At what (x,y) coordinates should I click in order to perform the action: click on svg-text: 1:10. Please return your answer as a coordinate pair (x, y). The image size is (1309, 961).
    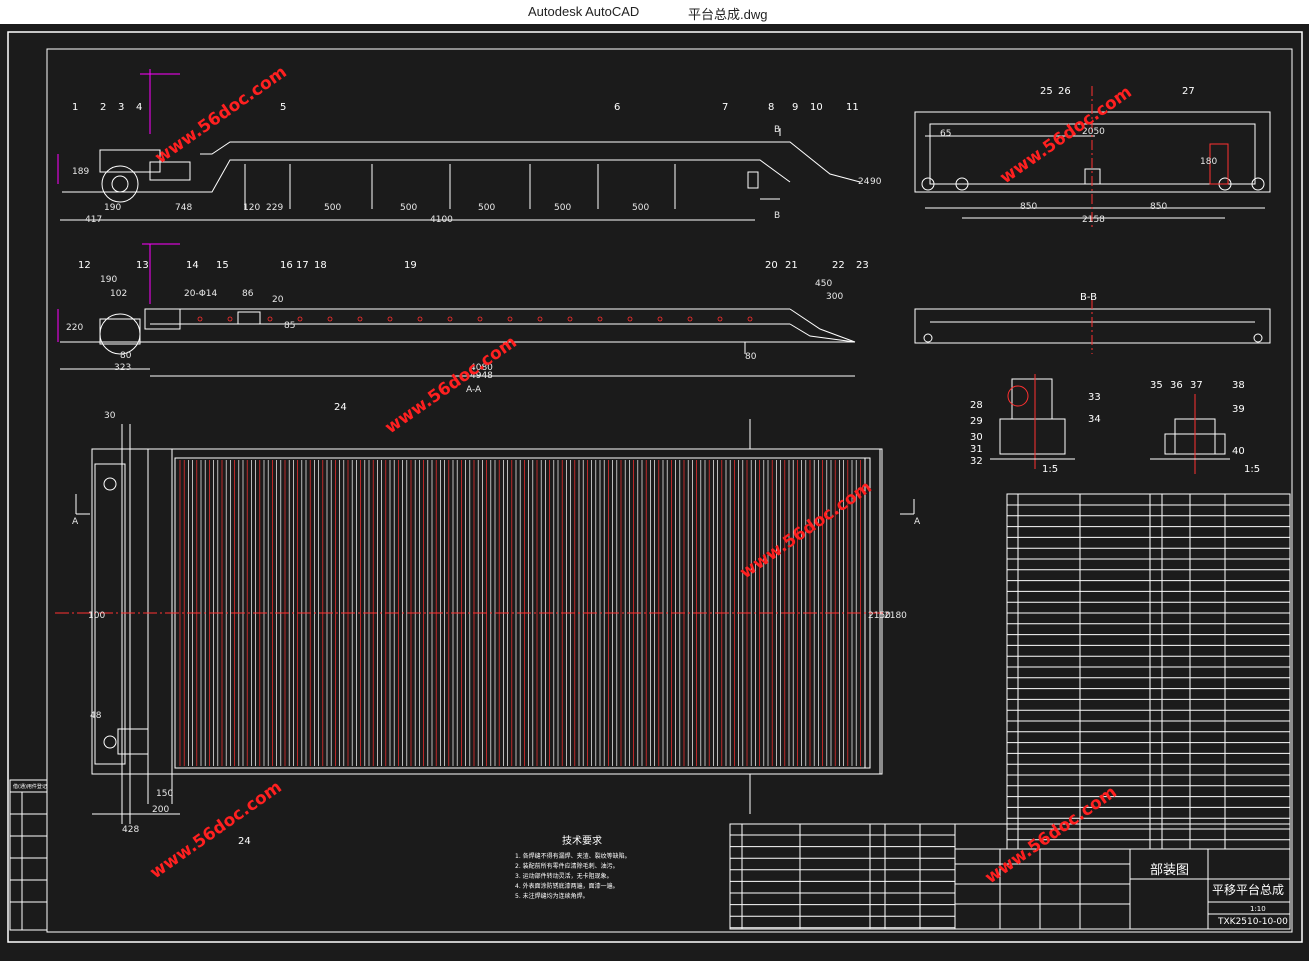
    Looking at the image, I should click on (1258, 909).